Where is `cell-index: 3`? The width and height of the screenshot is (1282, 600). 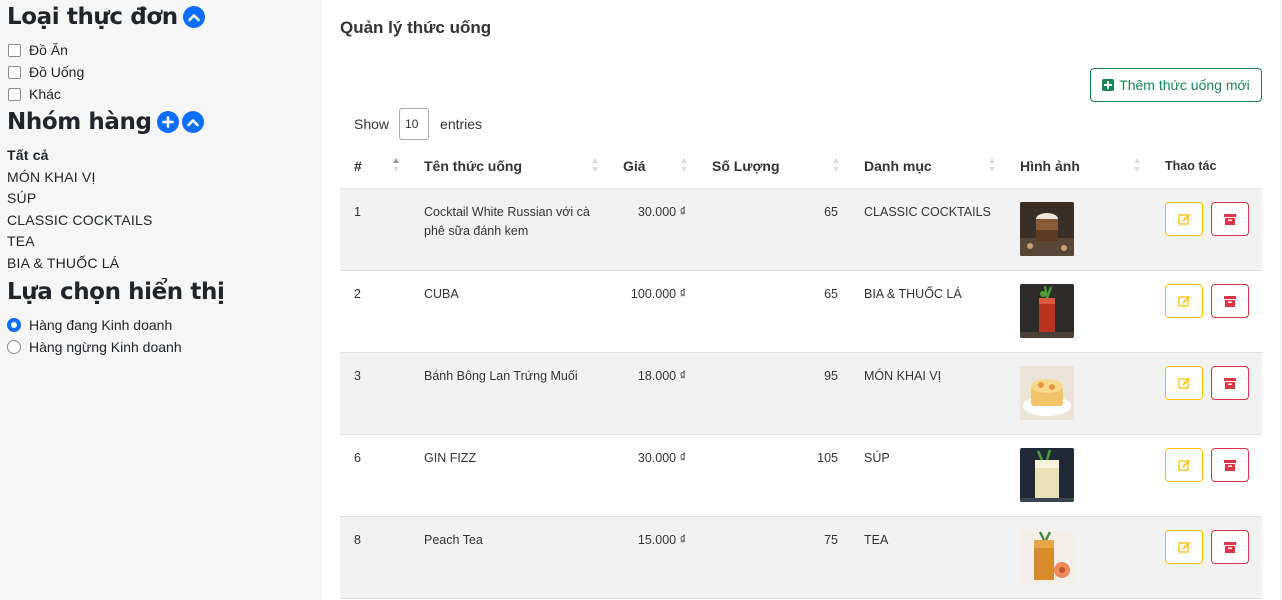
cell-index: 3 is located at coordinates (357, 376).